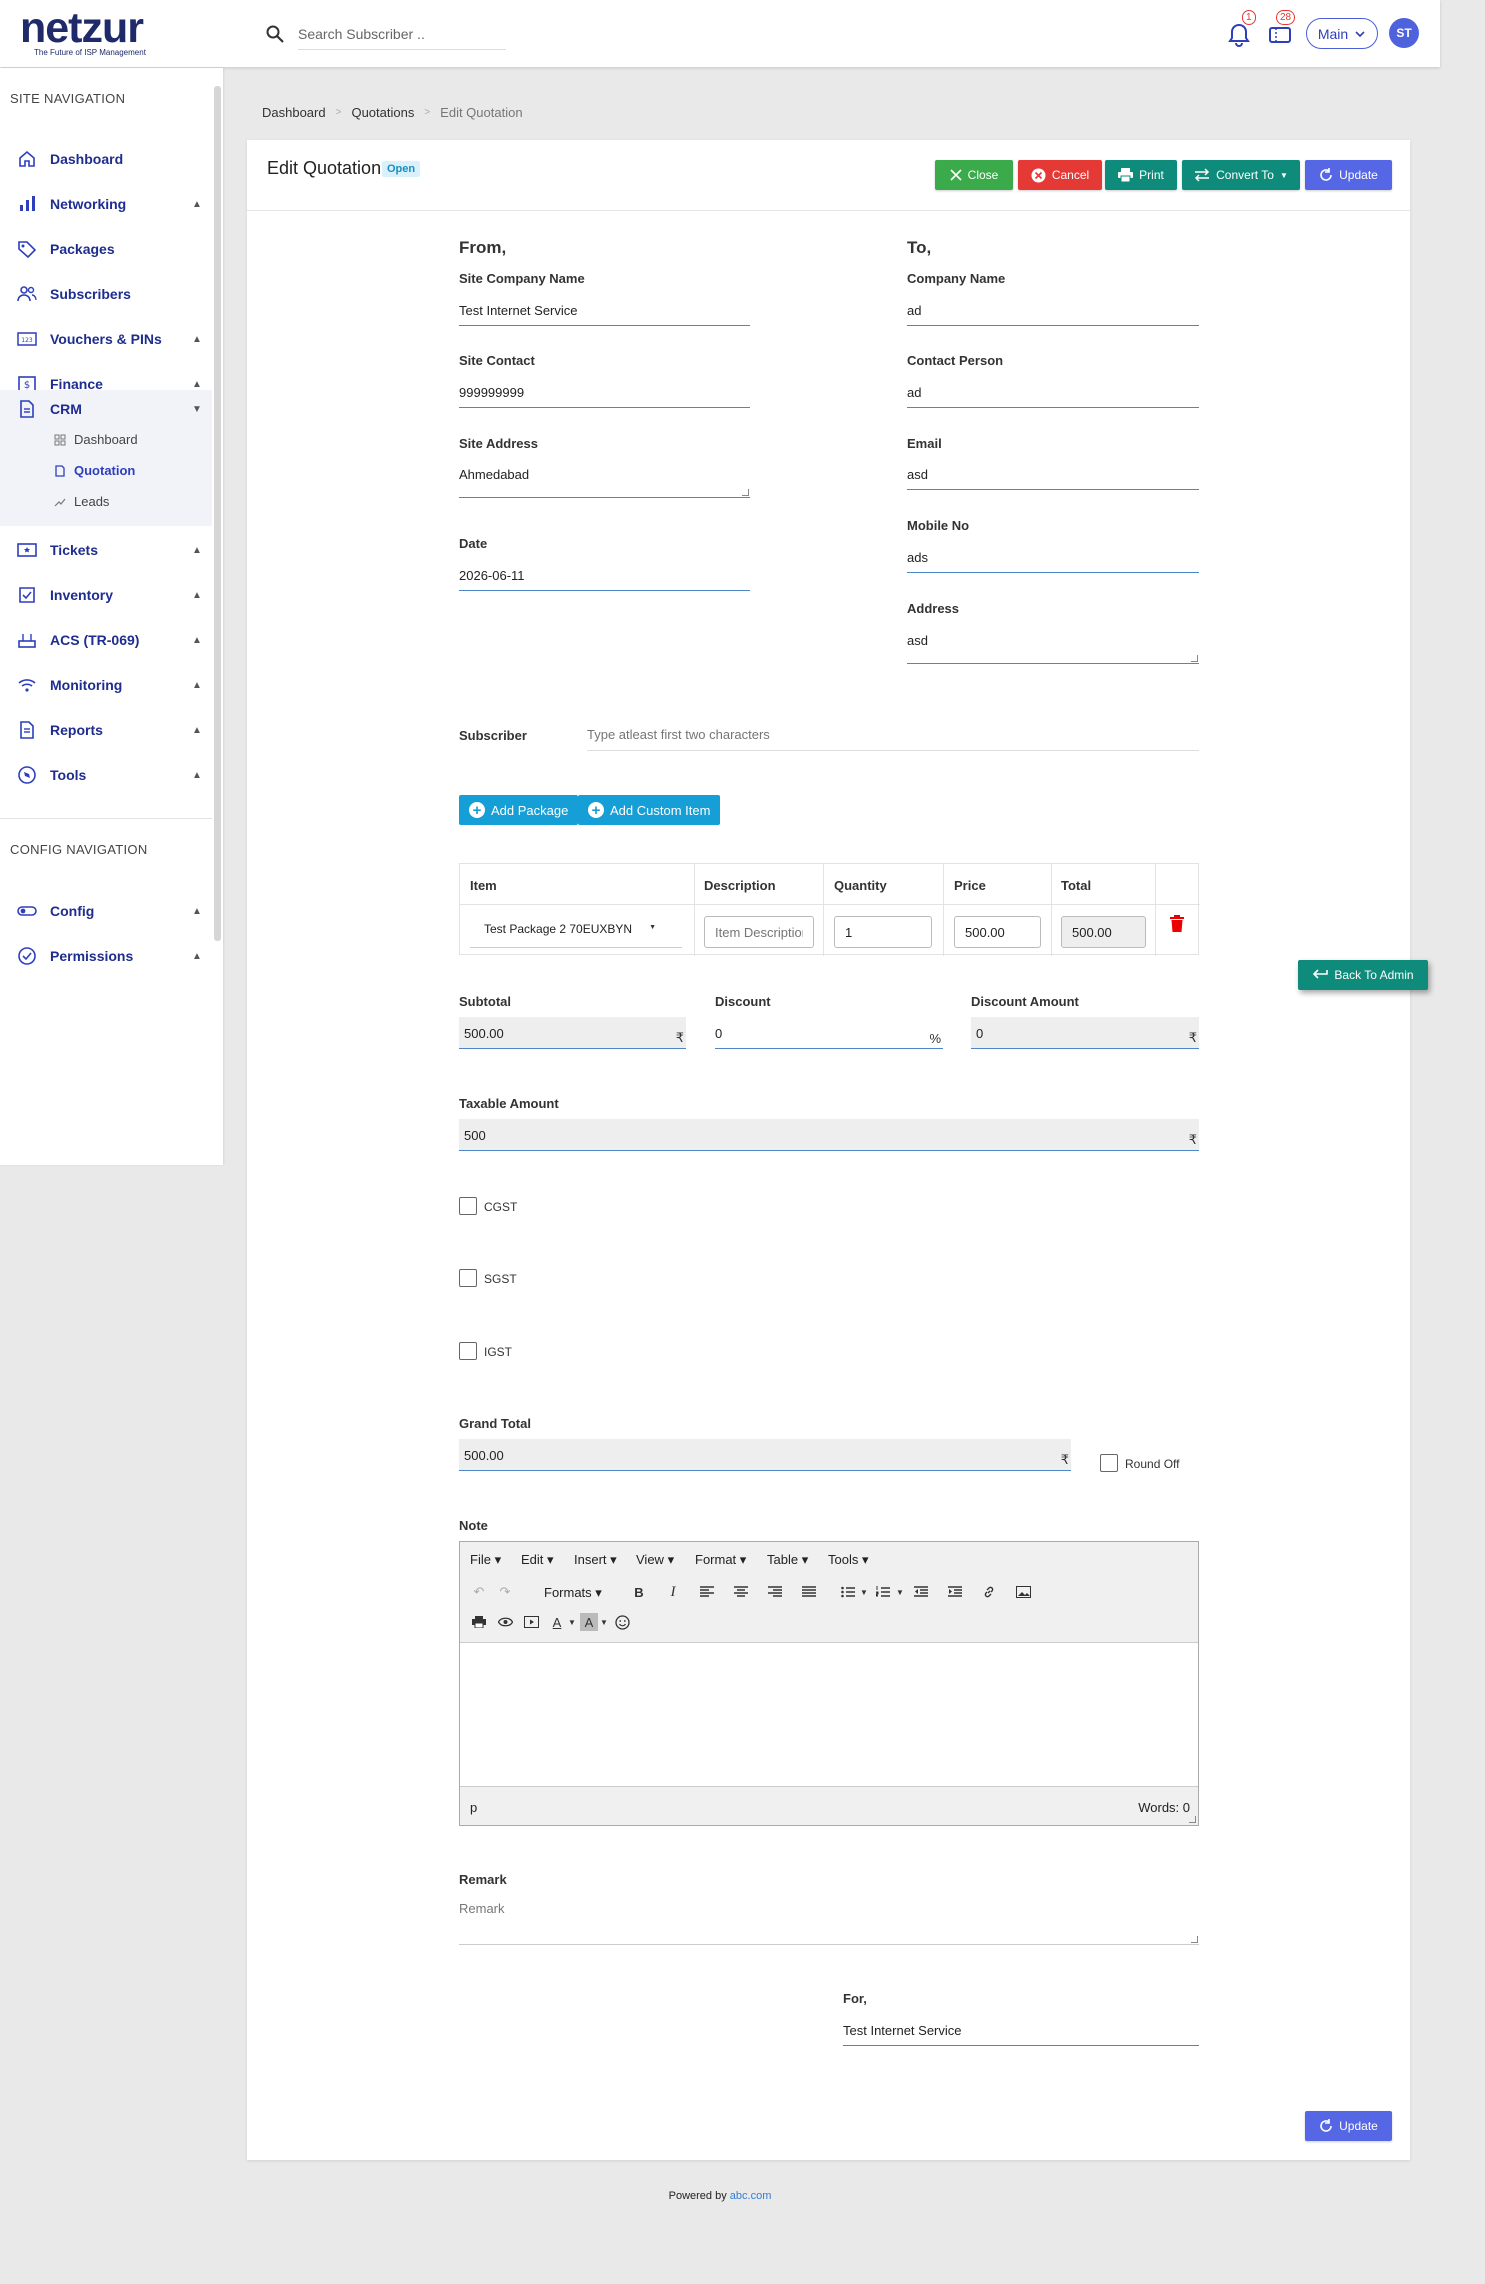  Describe the element at coordinates (573, 1593) in the screenshot. I see `formats-dropdown: Formats ▾` at that location.